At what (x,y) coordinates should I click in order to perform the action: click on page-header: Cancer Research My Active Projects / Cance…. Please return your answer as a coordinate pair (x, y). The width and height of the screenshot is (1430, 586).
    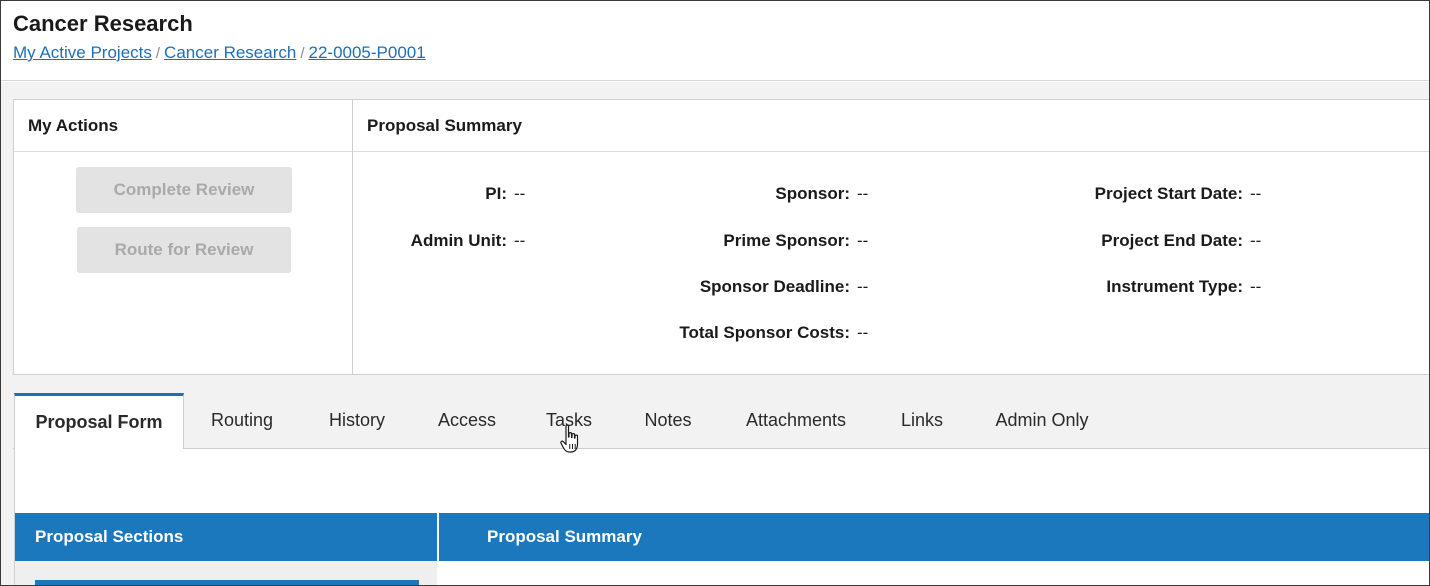
    Looking at the image, I should click on (715, 41).